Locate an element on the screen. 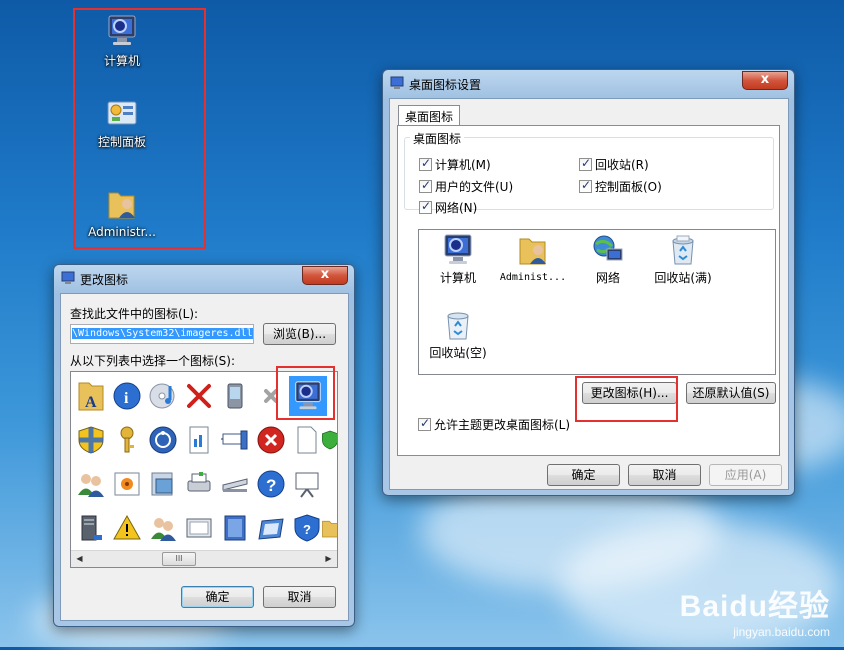  search-label: 查找此文件中的图标(L): is located at coordinates (134, 314).